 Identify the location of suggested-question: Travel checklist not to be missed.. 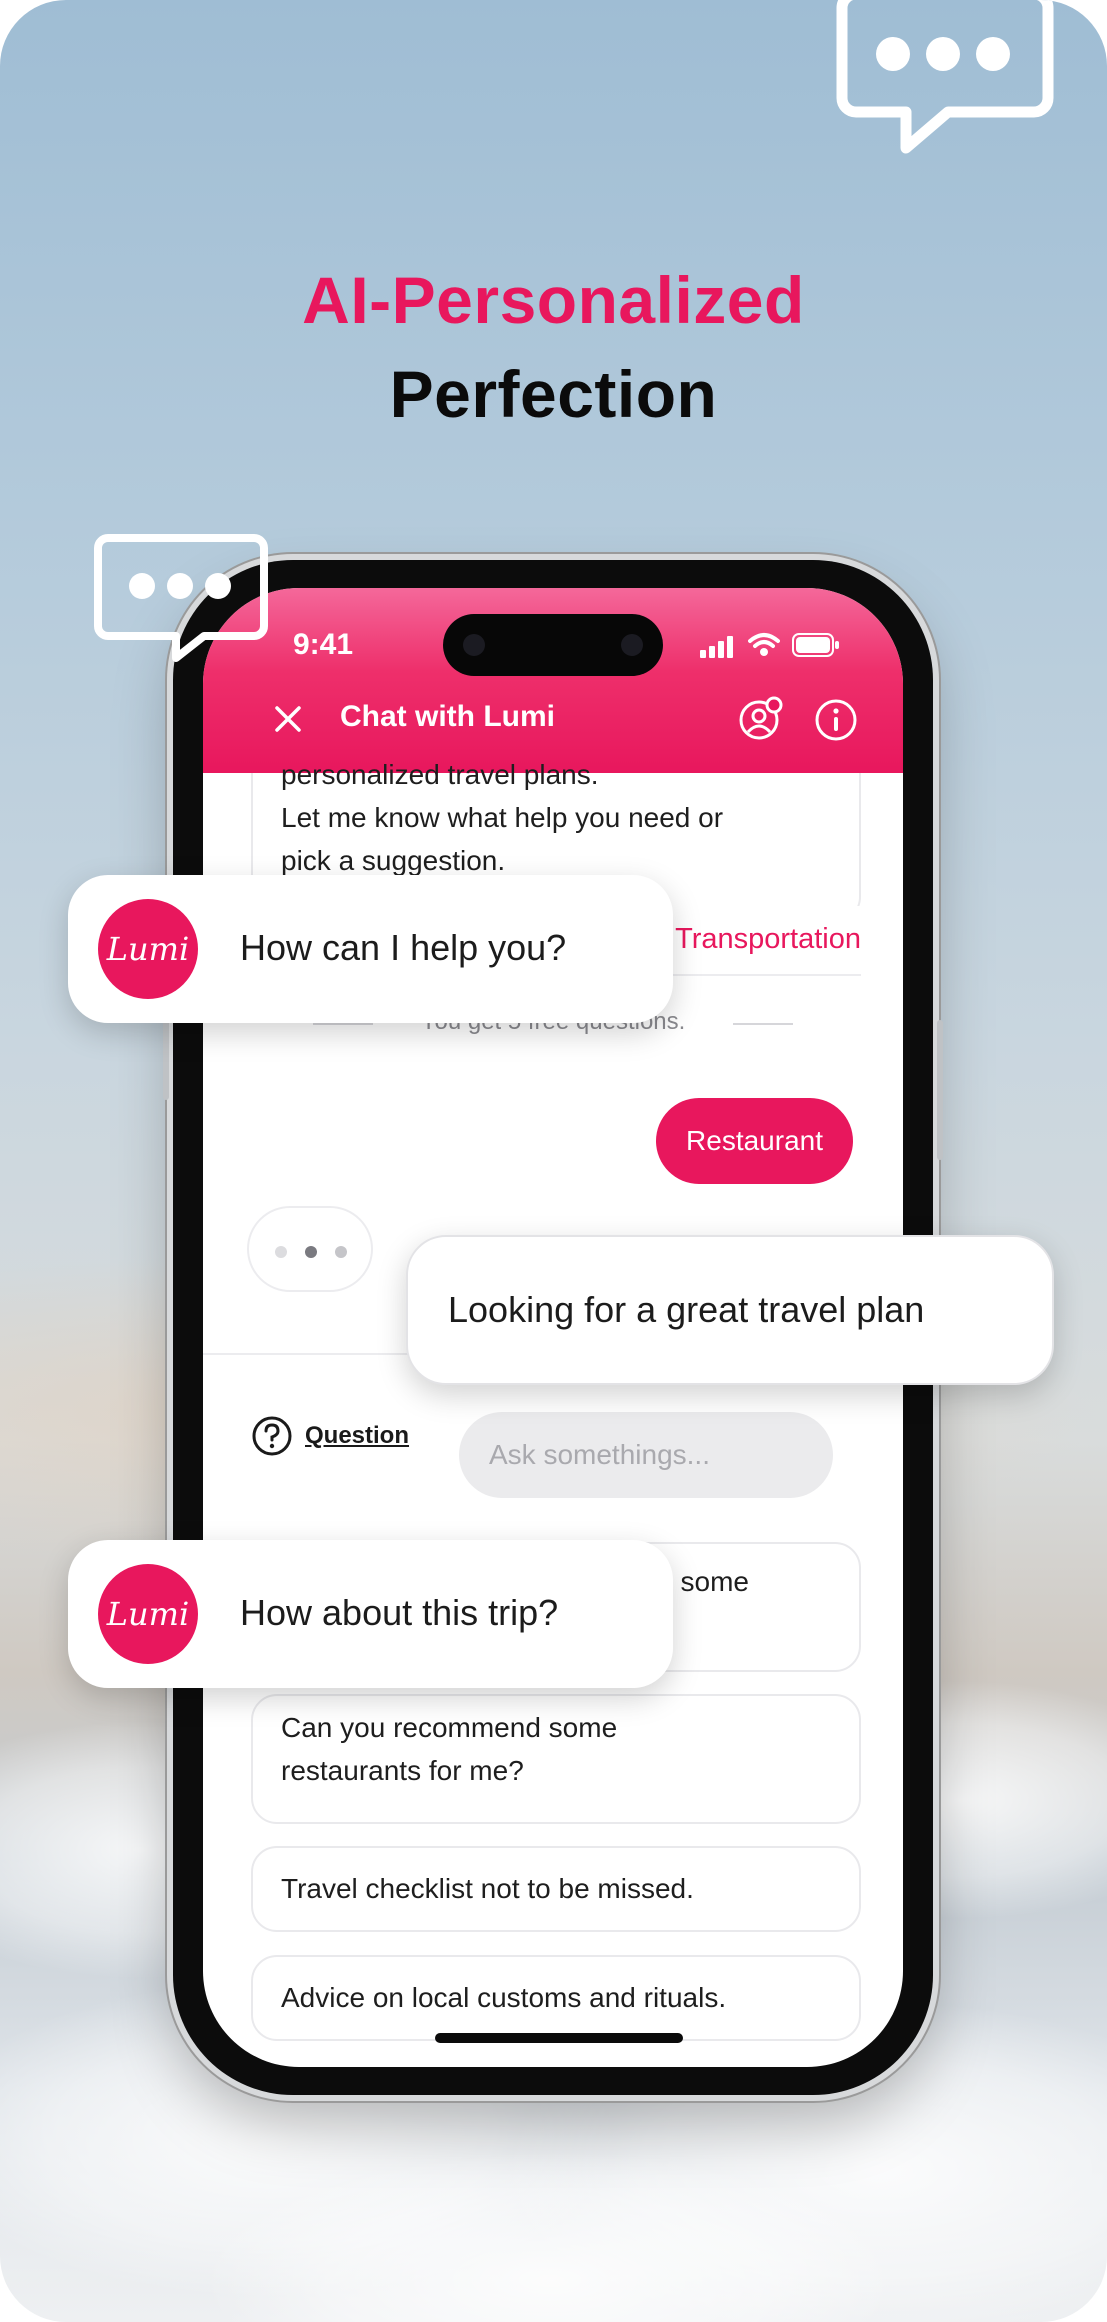
(556, 1889).